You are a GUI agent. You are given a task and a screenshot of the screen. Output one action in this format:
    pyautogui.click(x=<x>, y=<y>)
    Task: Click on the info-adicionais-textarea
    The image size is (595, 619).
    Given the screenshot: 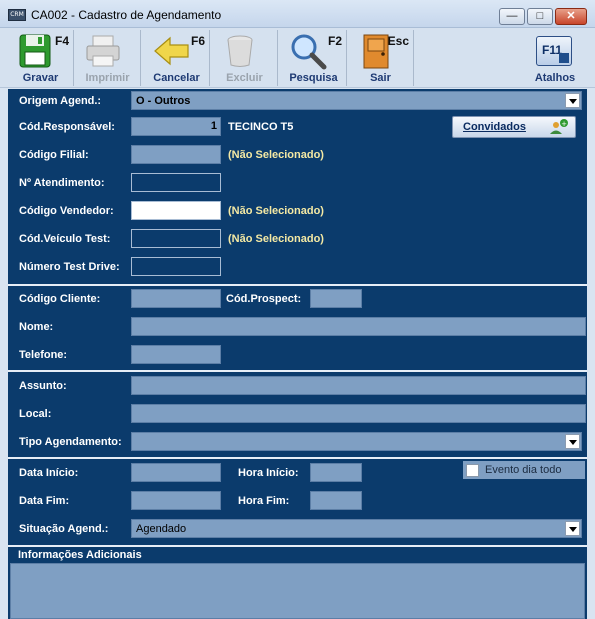 What is the action you would take?
    pyautogui.click(x=297, y=591)
    